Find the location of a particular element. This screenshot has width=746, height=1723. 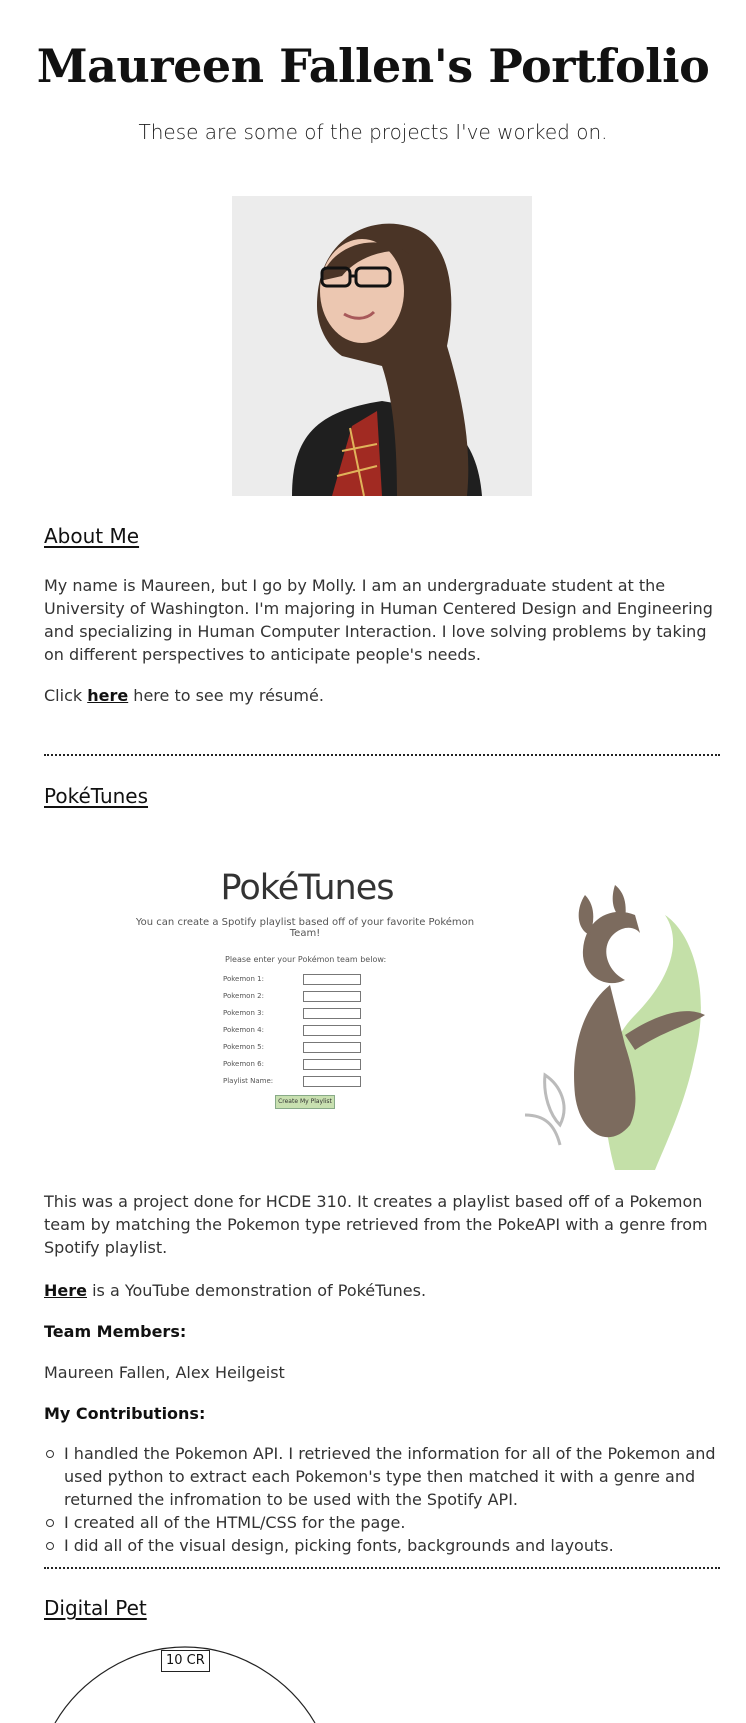

field-label: Playlist Name: is located at coordinates (248, 1081).